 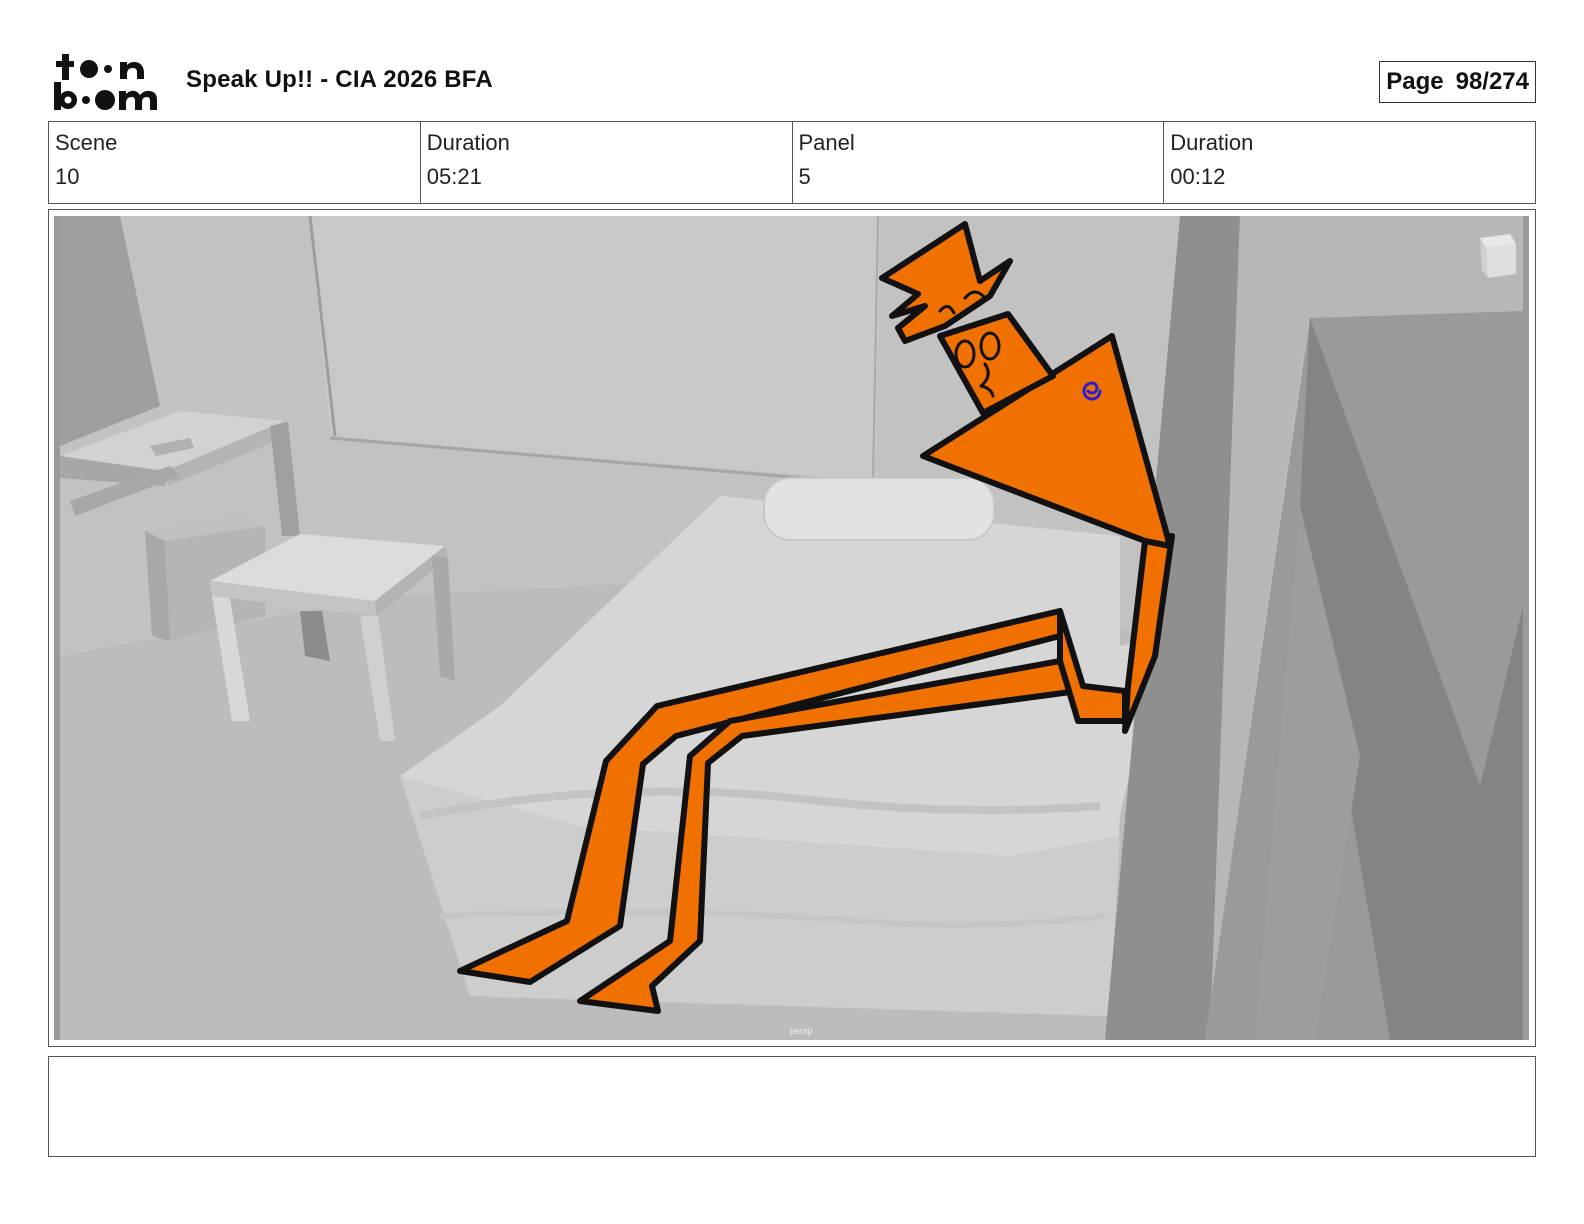 What do you see at coordinates (804, 176) in the screenshot?
I see `panel-value: 5` at bounding box center [804, 176].